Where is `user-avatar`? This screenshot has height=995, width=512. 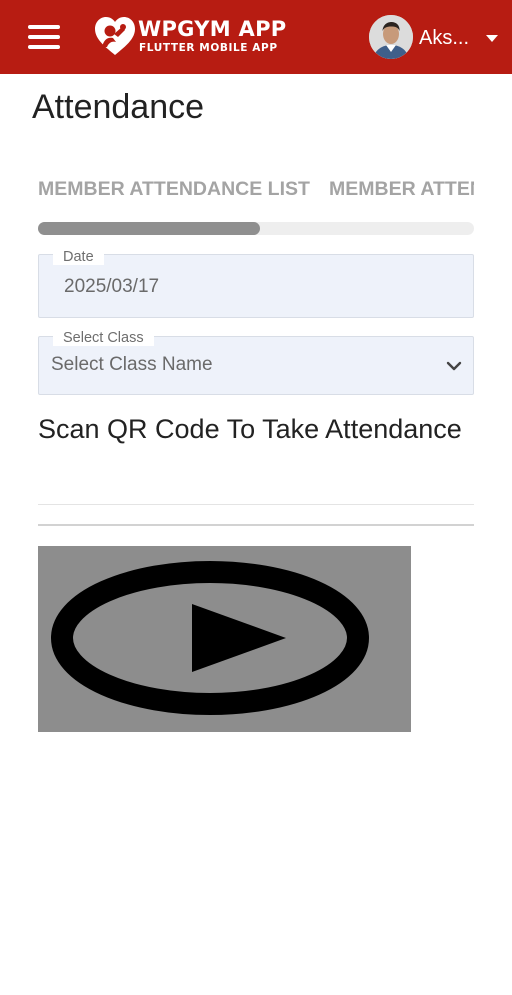
user-avatar is located at coordinates (391, 37).